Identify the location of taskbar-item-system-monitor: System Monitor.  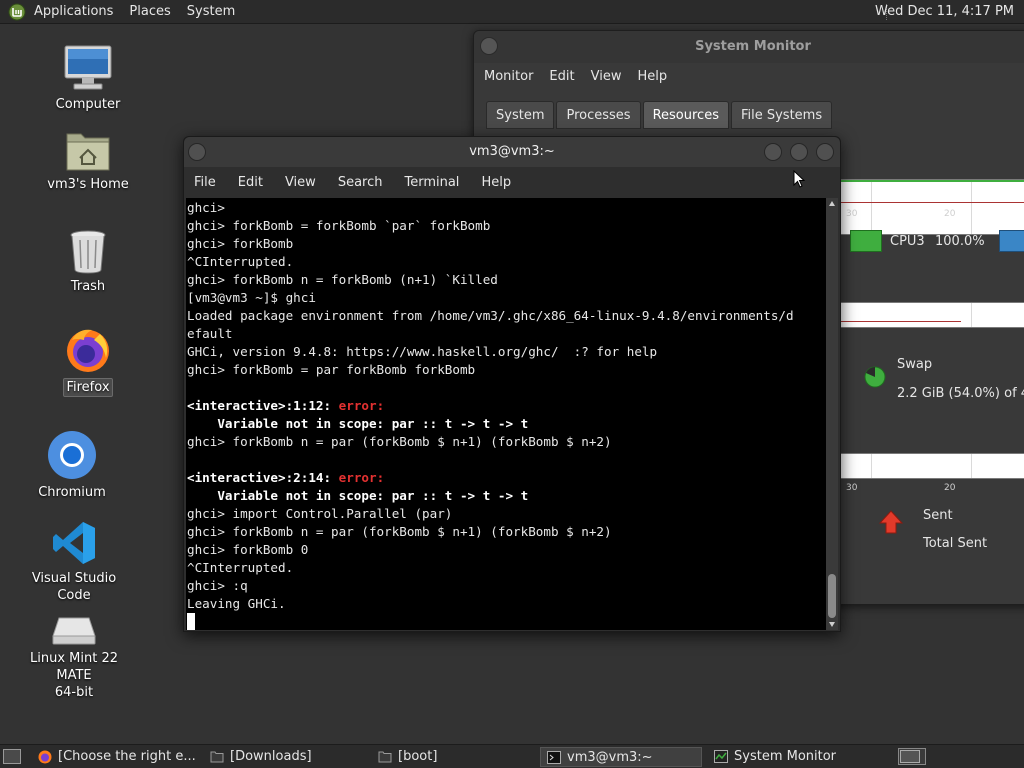
(789, 757).